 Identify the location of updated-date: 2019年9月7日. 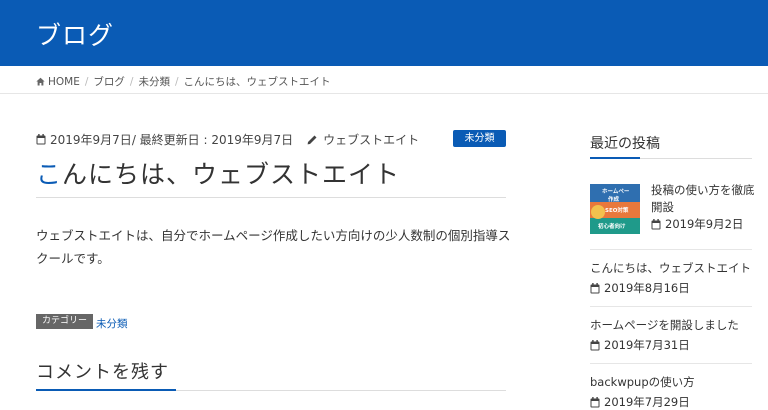
(252, 140).